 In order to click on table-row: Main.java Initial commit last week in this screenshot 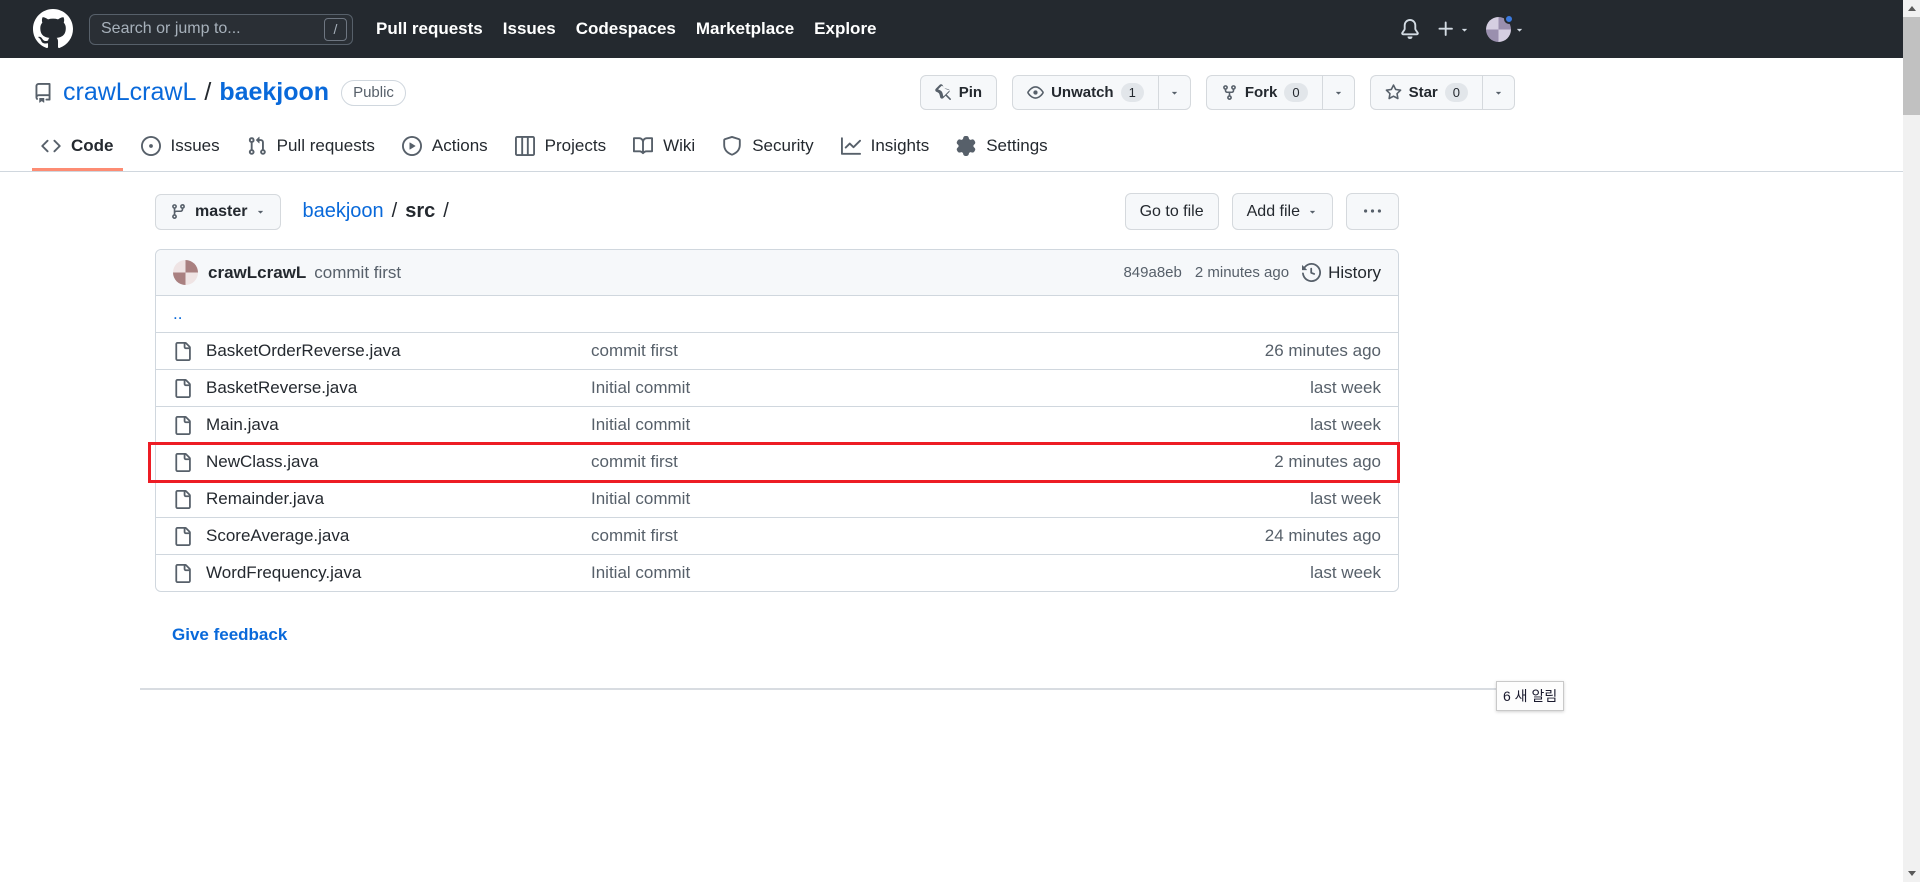, I will do `click(777, 424)`.